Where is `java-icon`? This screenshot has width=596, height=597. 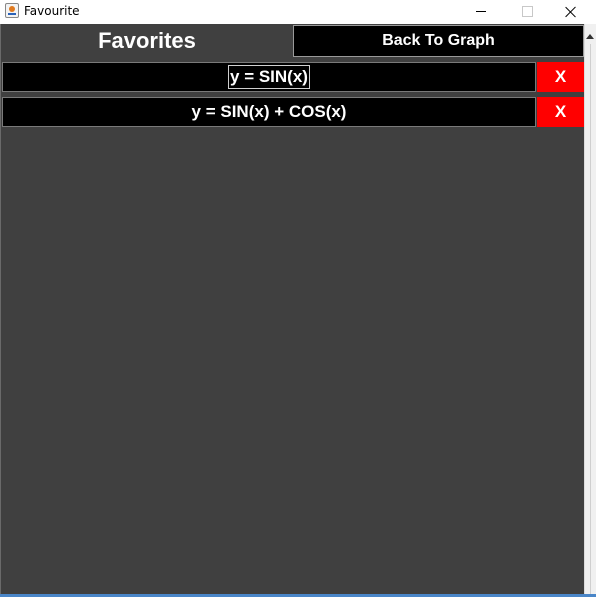 java-icon is located at coordinates (12, 10).